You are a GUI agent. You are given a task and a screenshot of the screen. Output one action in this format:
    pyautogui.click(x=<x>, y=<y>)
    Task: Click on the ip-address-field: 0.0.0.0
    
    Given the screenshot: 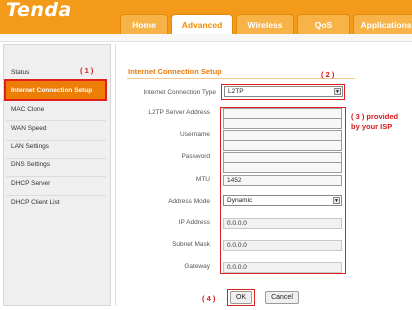 What is the action you would take?
    pyautogui.click(x=282, y=223)
    